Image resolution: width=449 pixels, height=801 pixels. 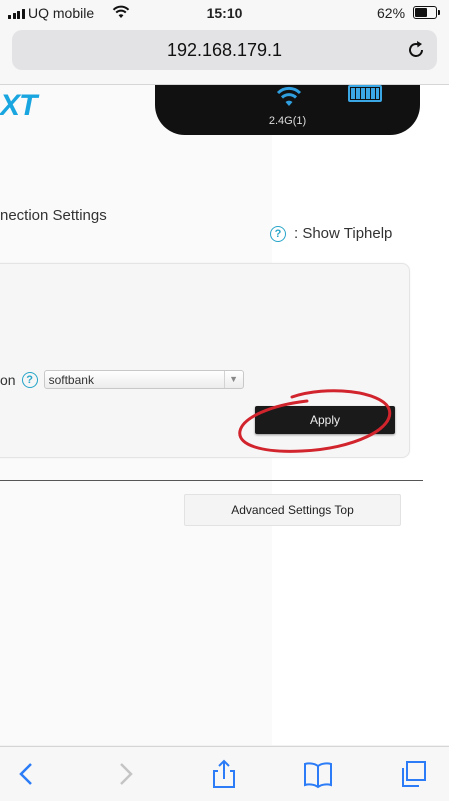 I want to click on forward-icon, so click(x=125, y=774).